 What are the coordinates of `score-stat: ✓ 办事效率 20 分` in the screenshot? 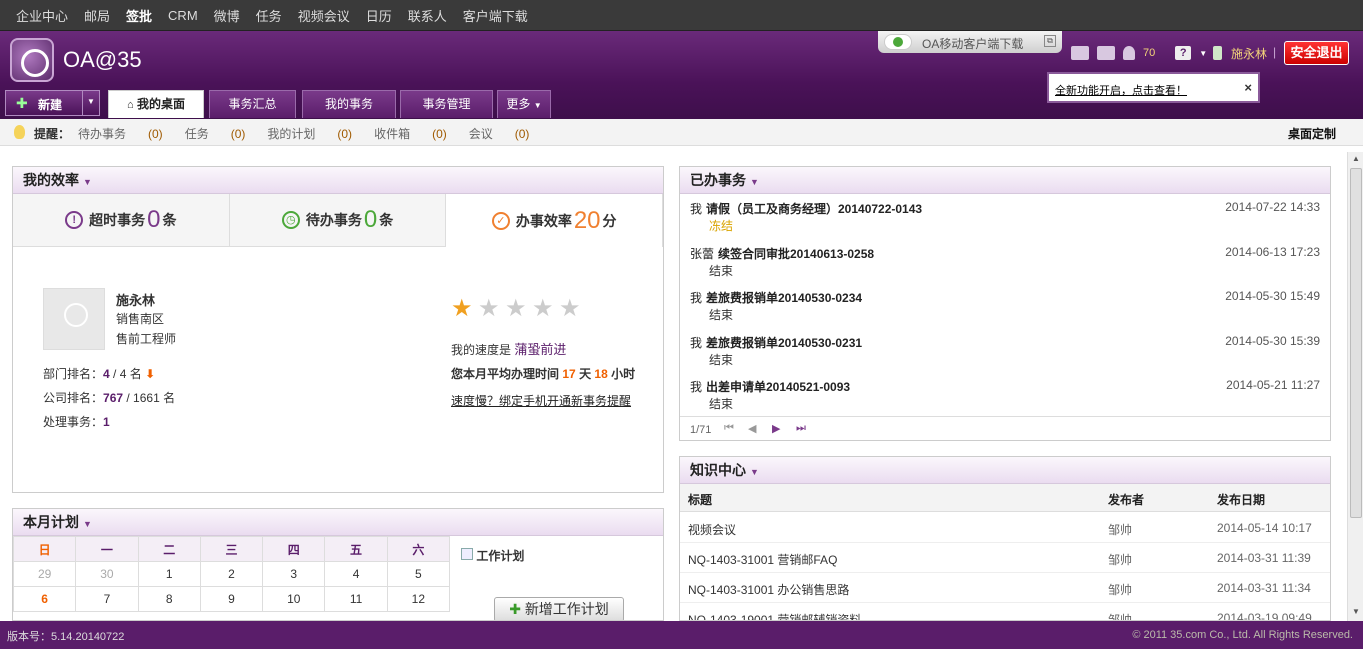 It's located at (555, 220).